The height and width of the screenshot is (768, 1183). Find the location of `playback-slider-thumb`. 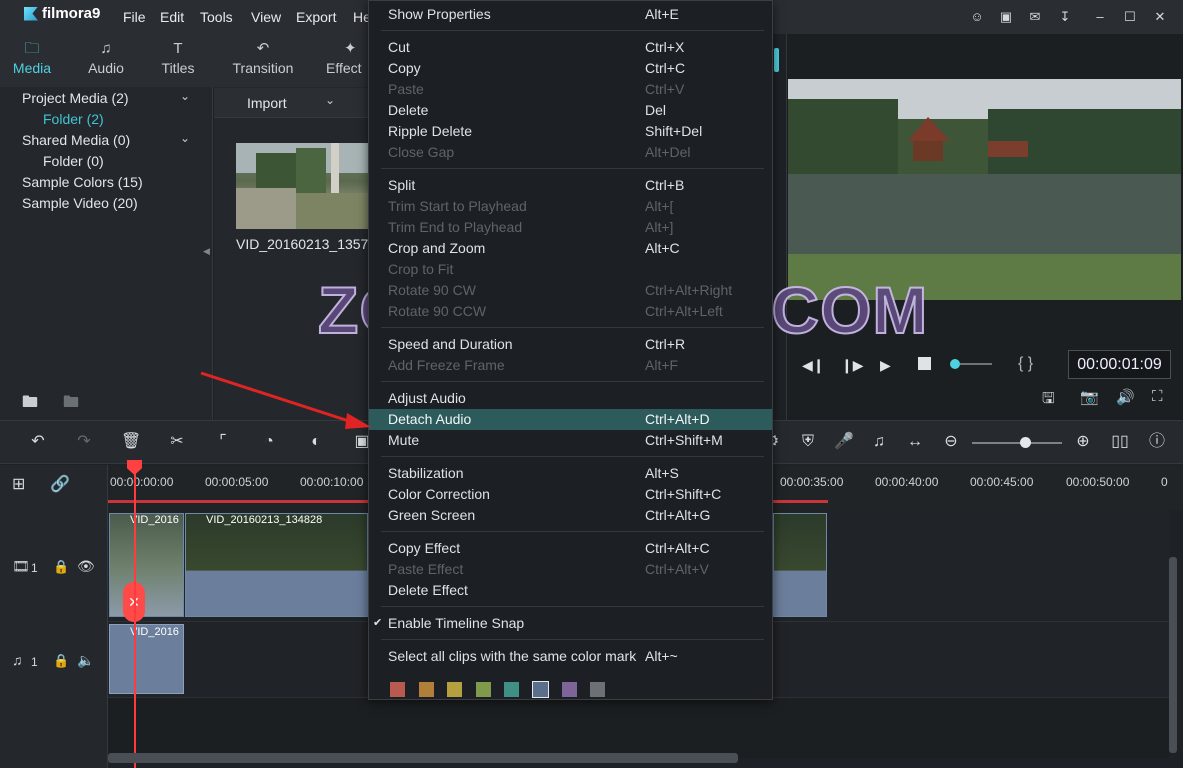

playback-slider-thumb is located at coordinates (955, 364).